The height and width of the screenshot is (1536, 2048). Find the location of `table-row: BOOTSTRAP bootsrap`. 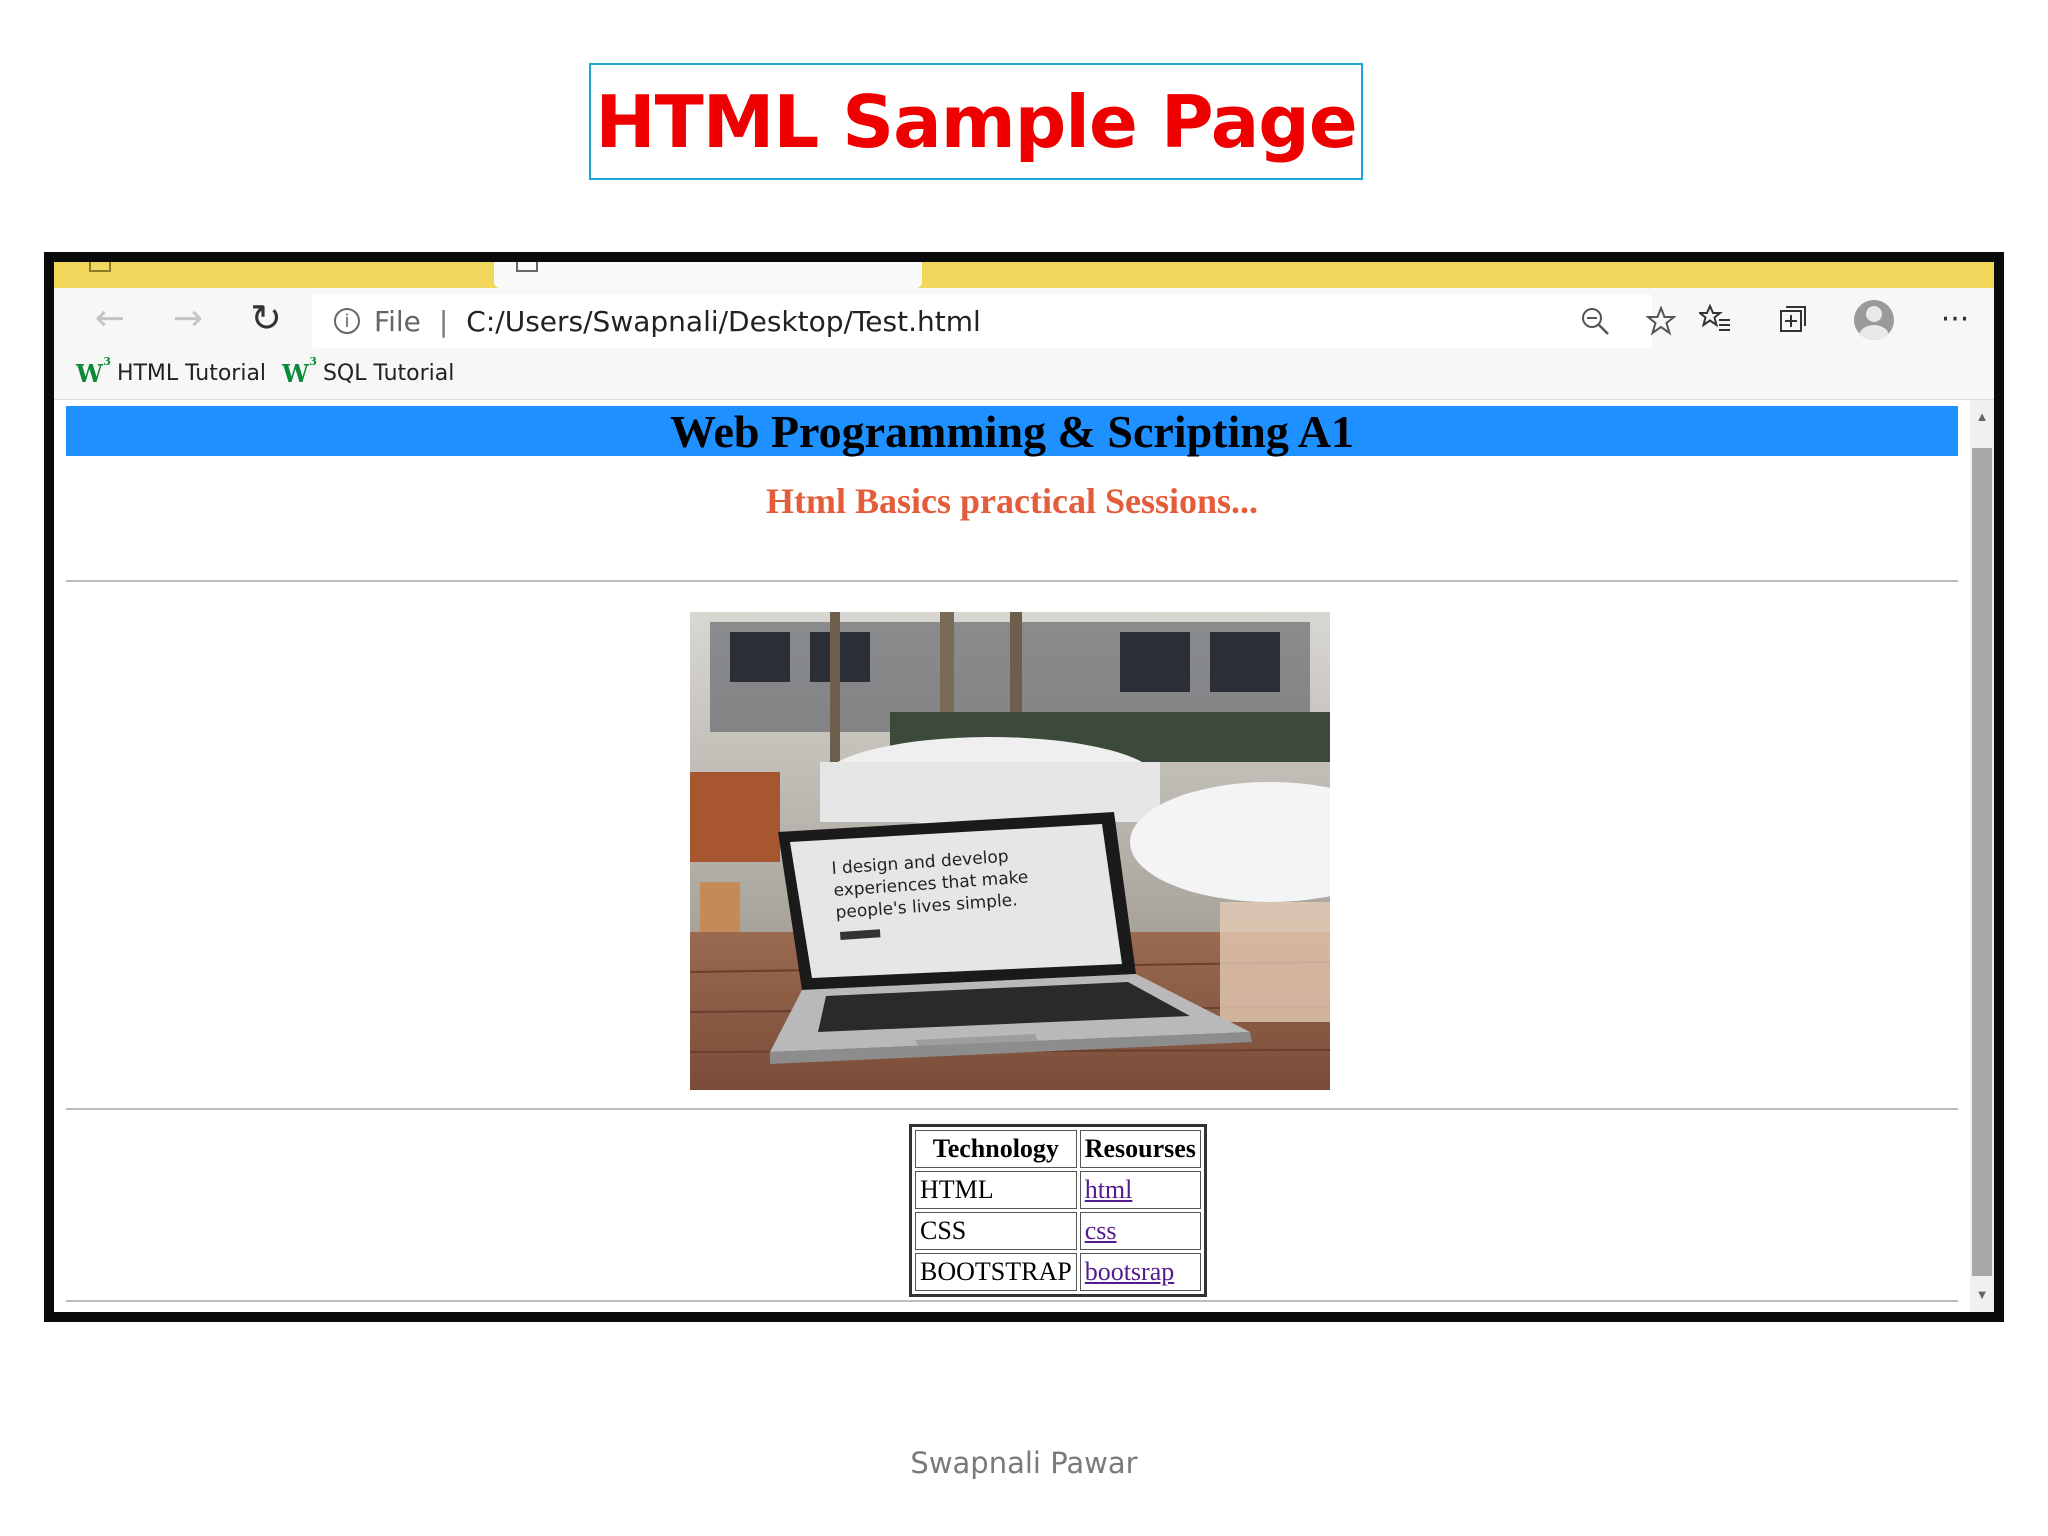

table-row: BOOTSTRAP bootsrap is located at coordinates (1058, 1272).